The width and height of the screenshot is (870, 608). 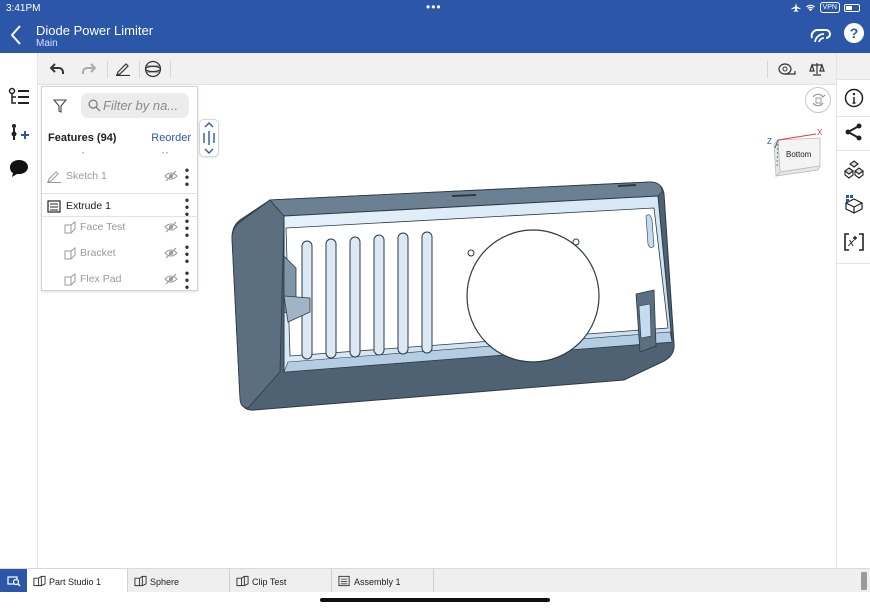 I want to click on feature-row-face-test: Face Test • • •, so click(x=119, y=228).